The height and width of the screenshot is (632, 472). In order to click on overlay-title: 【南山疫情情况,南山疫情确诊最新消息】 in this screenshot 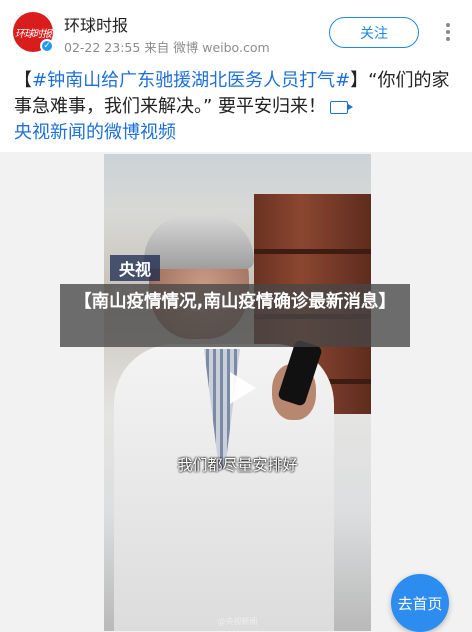, I will do `click(235, 315)`.